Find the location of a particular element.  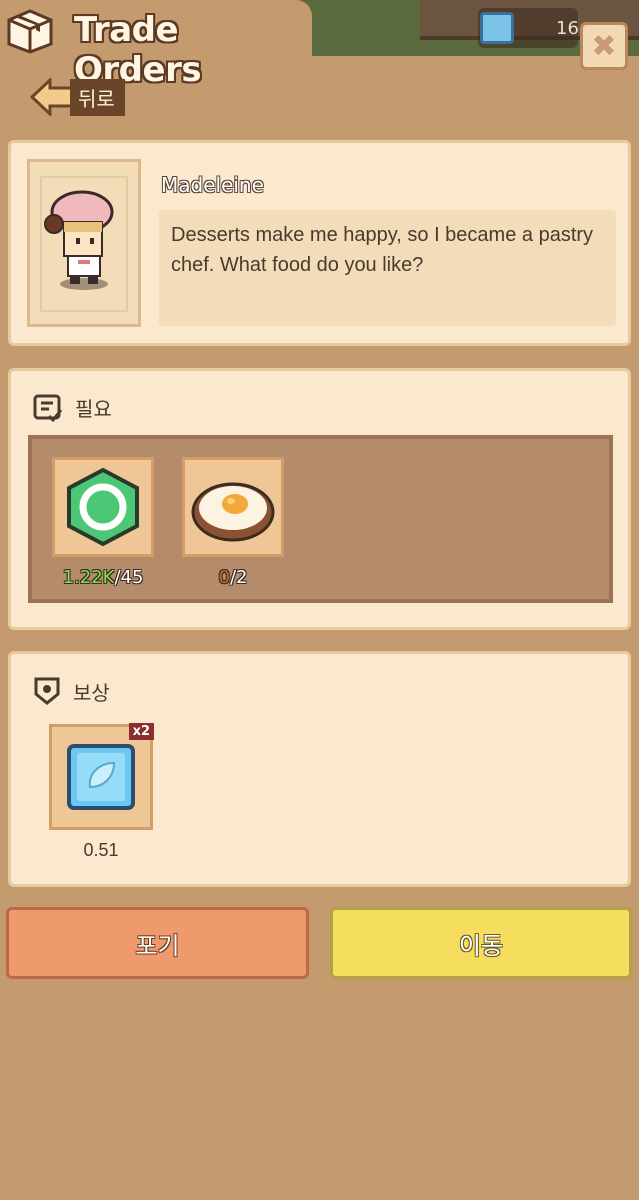

reward-item-1: x2 is located at coordinates (101, 776).